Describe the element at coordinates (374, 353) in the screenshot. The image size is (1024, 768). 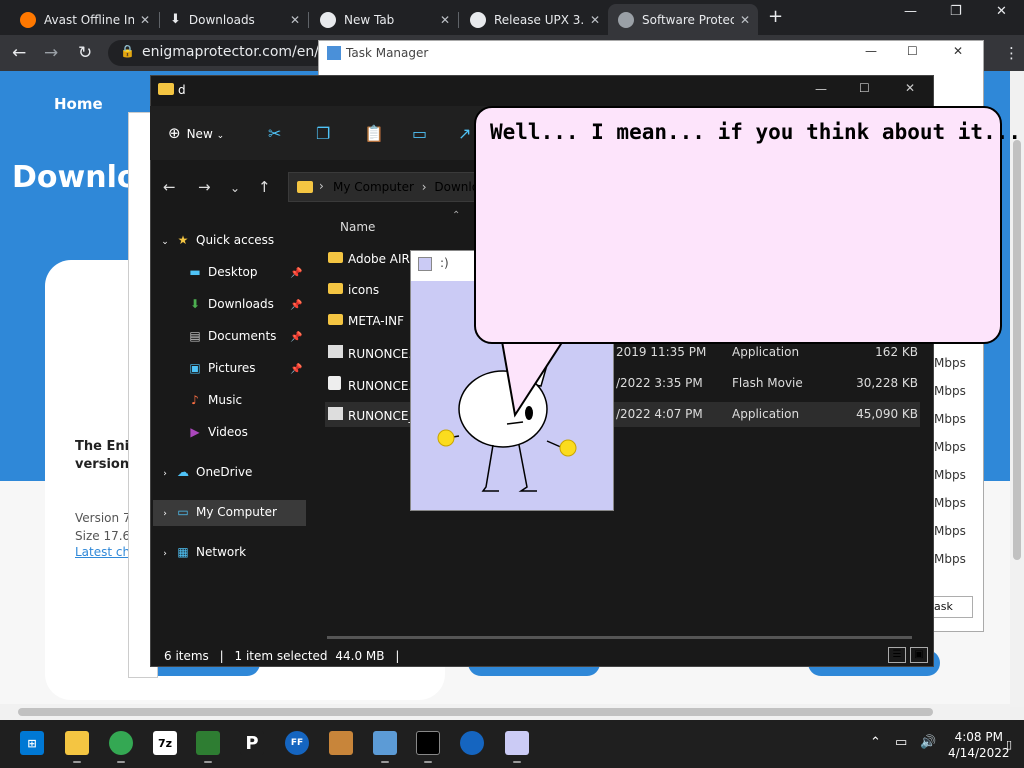
I see `file-row: RUNONCE.e` at that location.